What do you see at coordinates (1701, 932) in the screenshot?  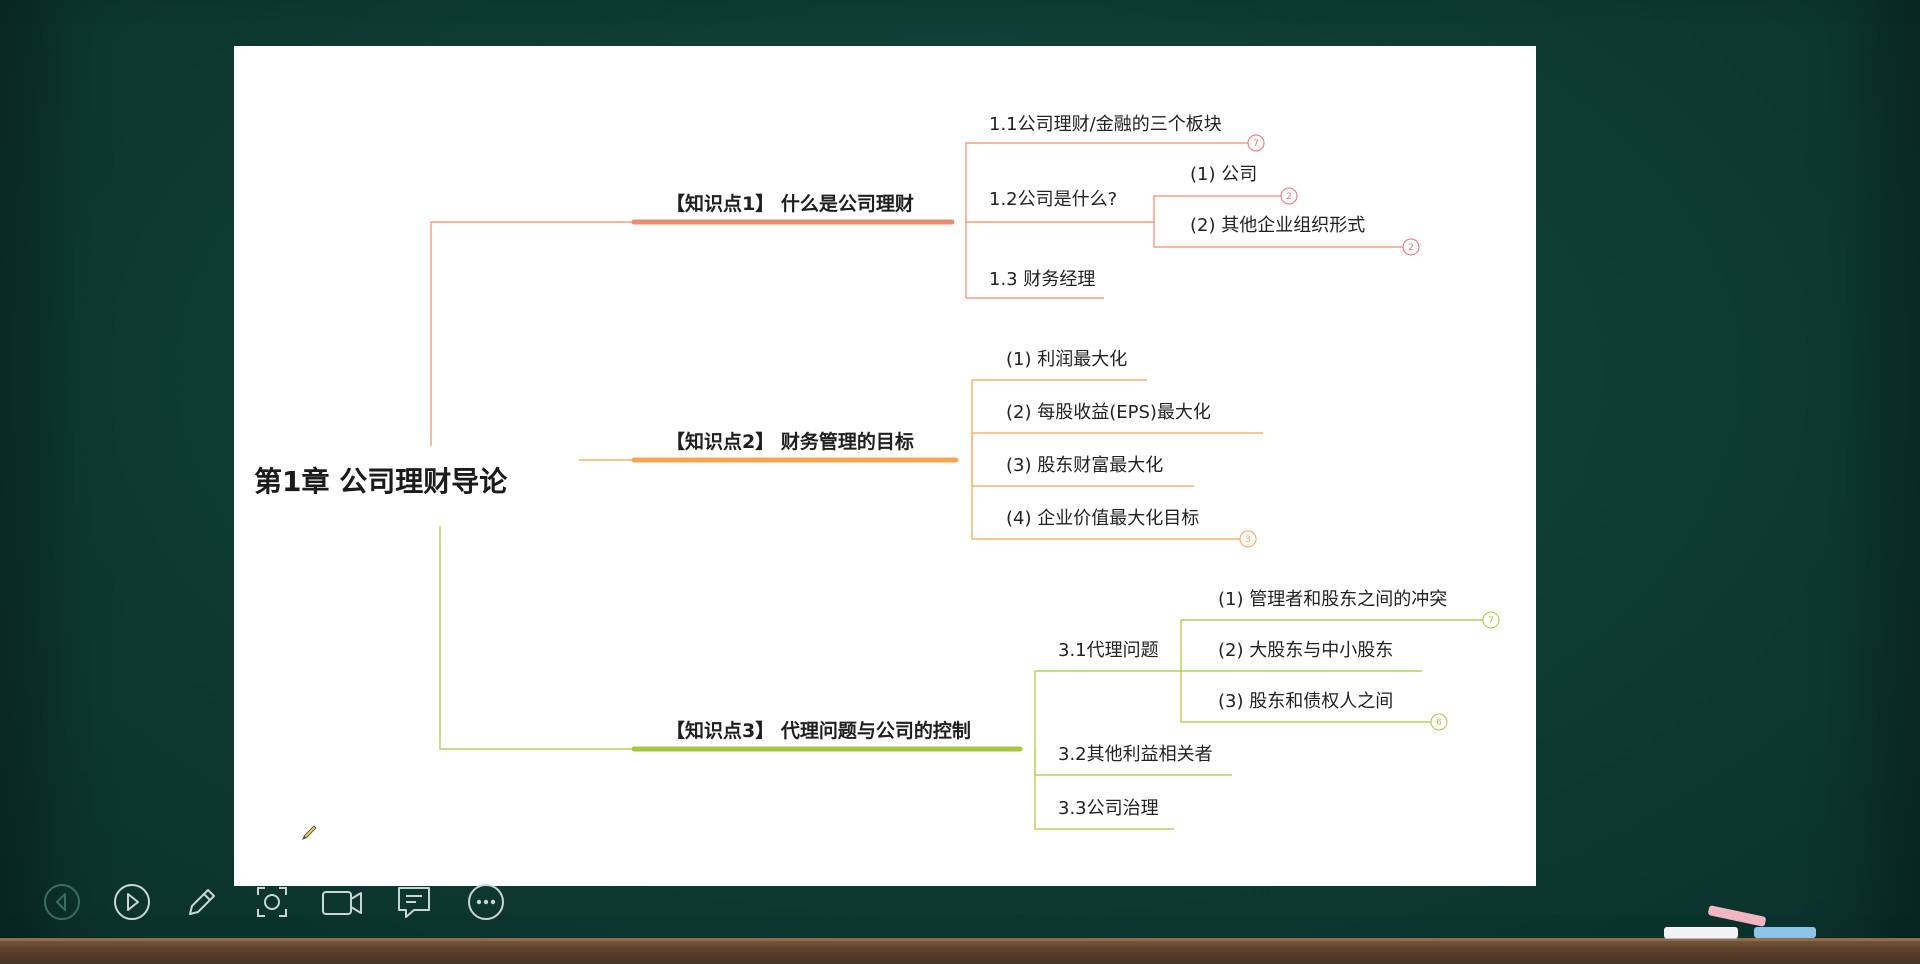 I see `white-chalk` at bounding box center [1701, 932].